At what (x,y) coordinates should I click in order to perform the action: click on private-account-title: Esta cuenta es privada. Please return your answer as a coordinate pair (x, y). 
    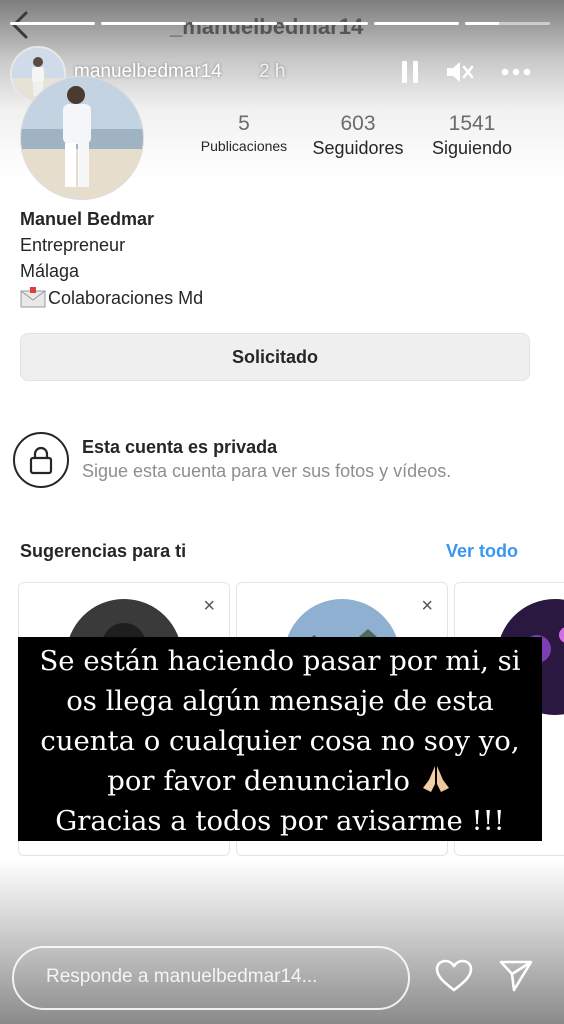
    Looking at the image, I should click on (180, 447).